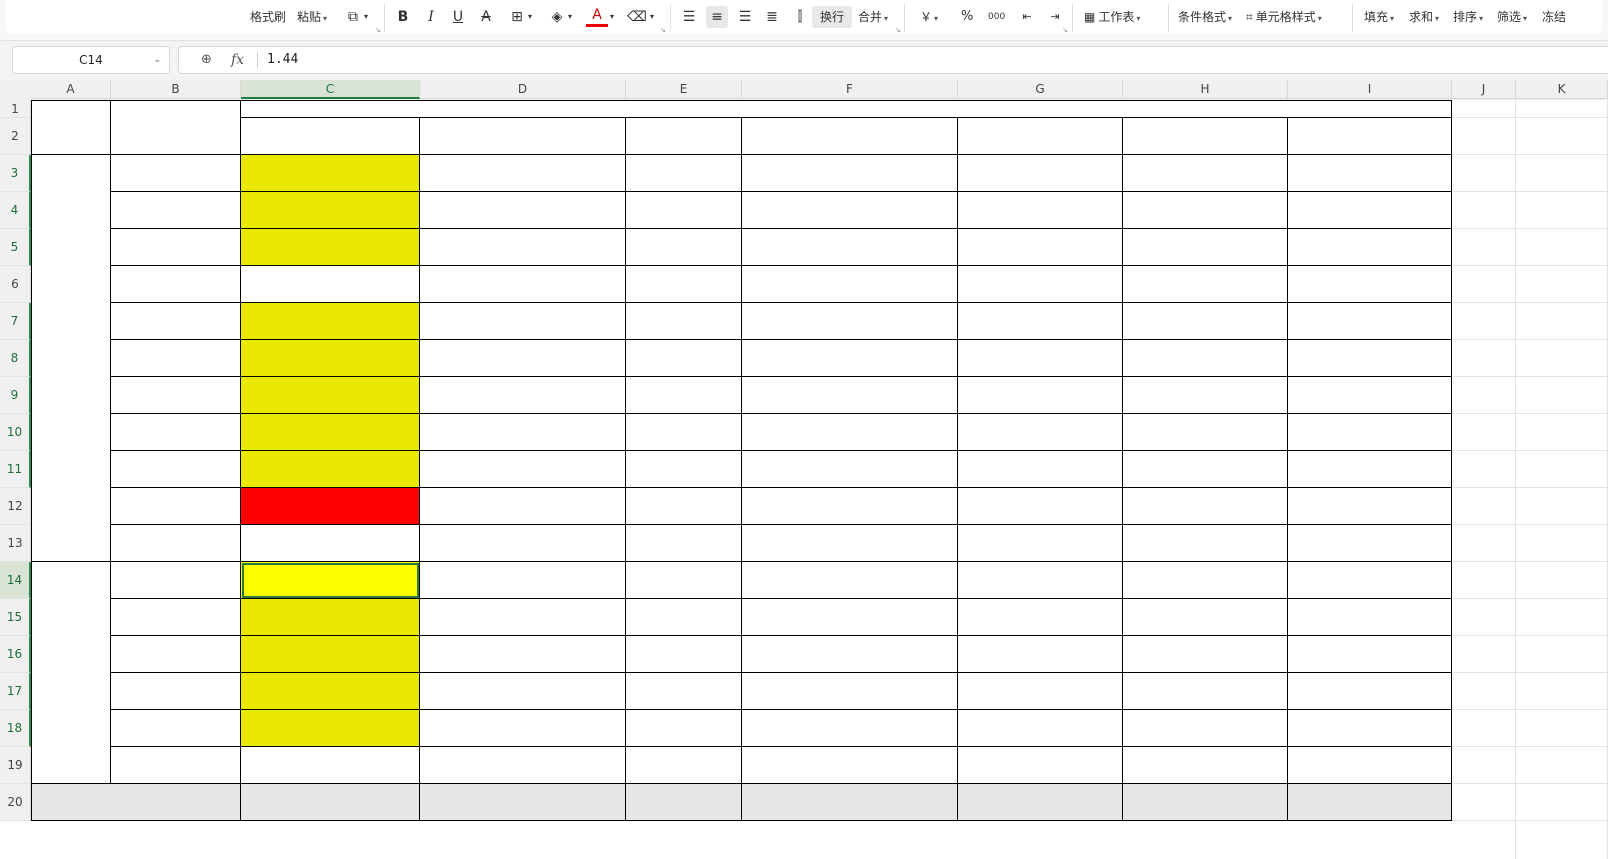 The width and height of the screenshot is (1608, 859). I want to click on active-cell, so click(330, 580).